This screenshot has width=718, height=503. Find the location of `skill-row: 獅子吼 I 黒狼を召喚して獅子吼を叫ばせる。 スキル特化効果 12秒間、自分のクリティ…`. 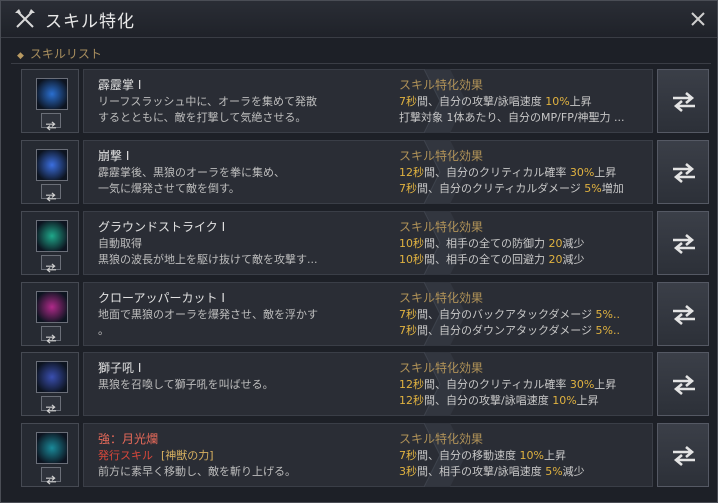

skill-row: 獅子吼 I 黒狼を召喚して獅子吼を叫ばせる。 スキル特化効果 12秒間、自分のクリティ… is located at coordinates (361, 384).